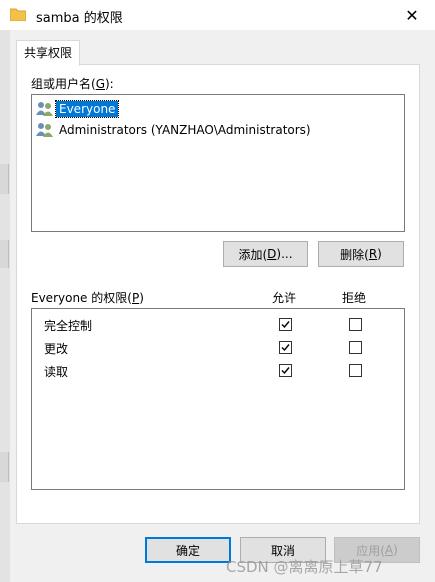 The image size is (435, 582). What do you see at coordinates (100, 84) in the screenshot?
I see `group-user-label-key: G` at bounding box center [100, 84].